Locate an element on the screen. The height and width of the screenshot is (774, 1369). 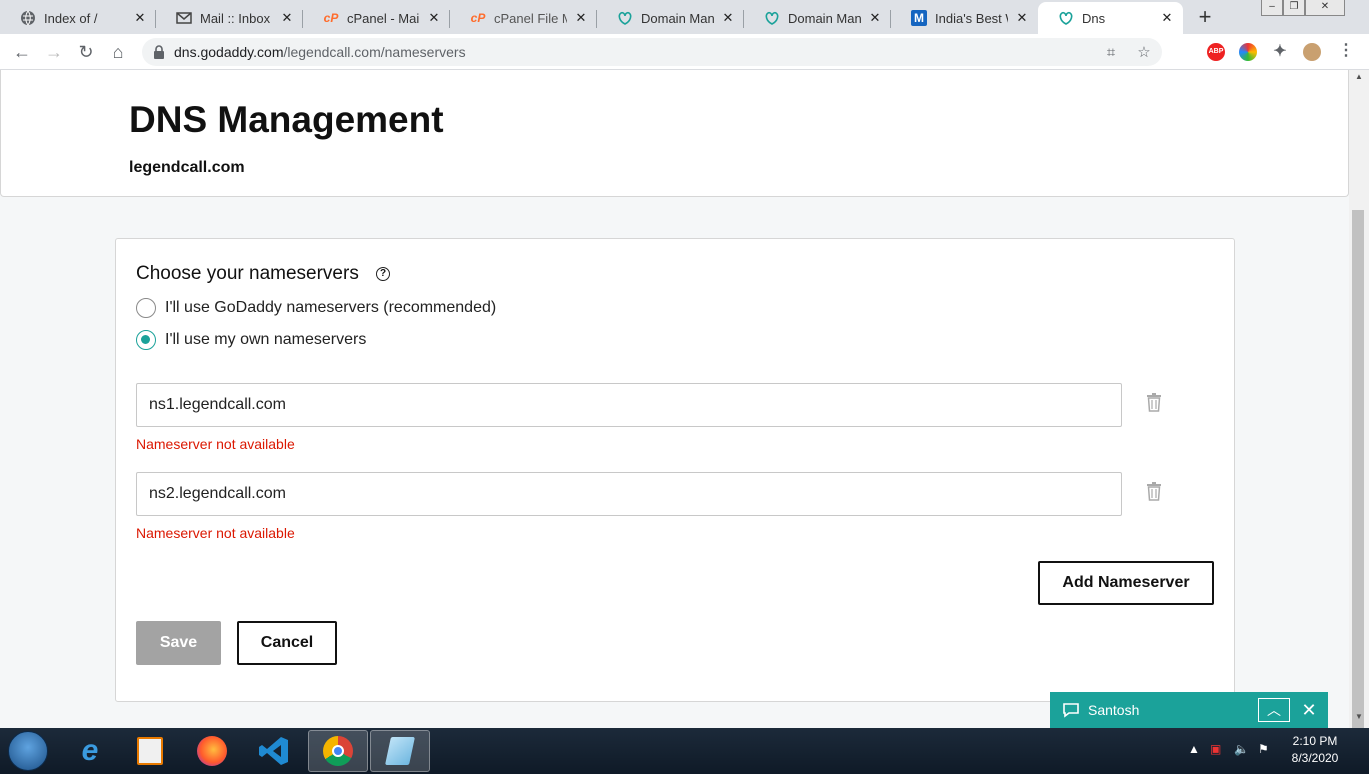
tray-expand-icon: ▲ is located at coordinates (1194, 749).